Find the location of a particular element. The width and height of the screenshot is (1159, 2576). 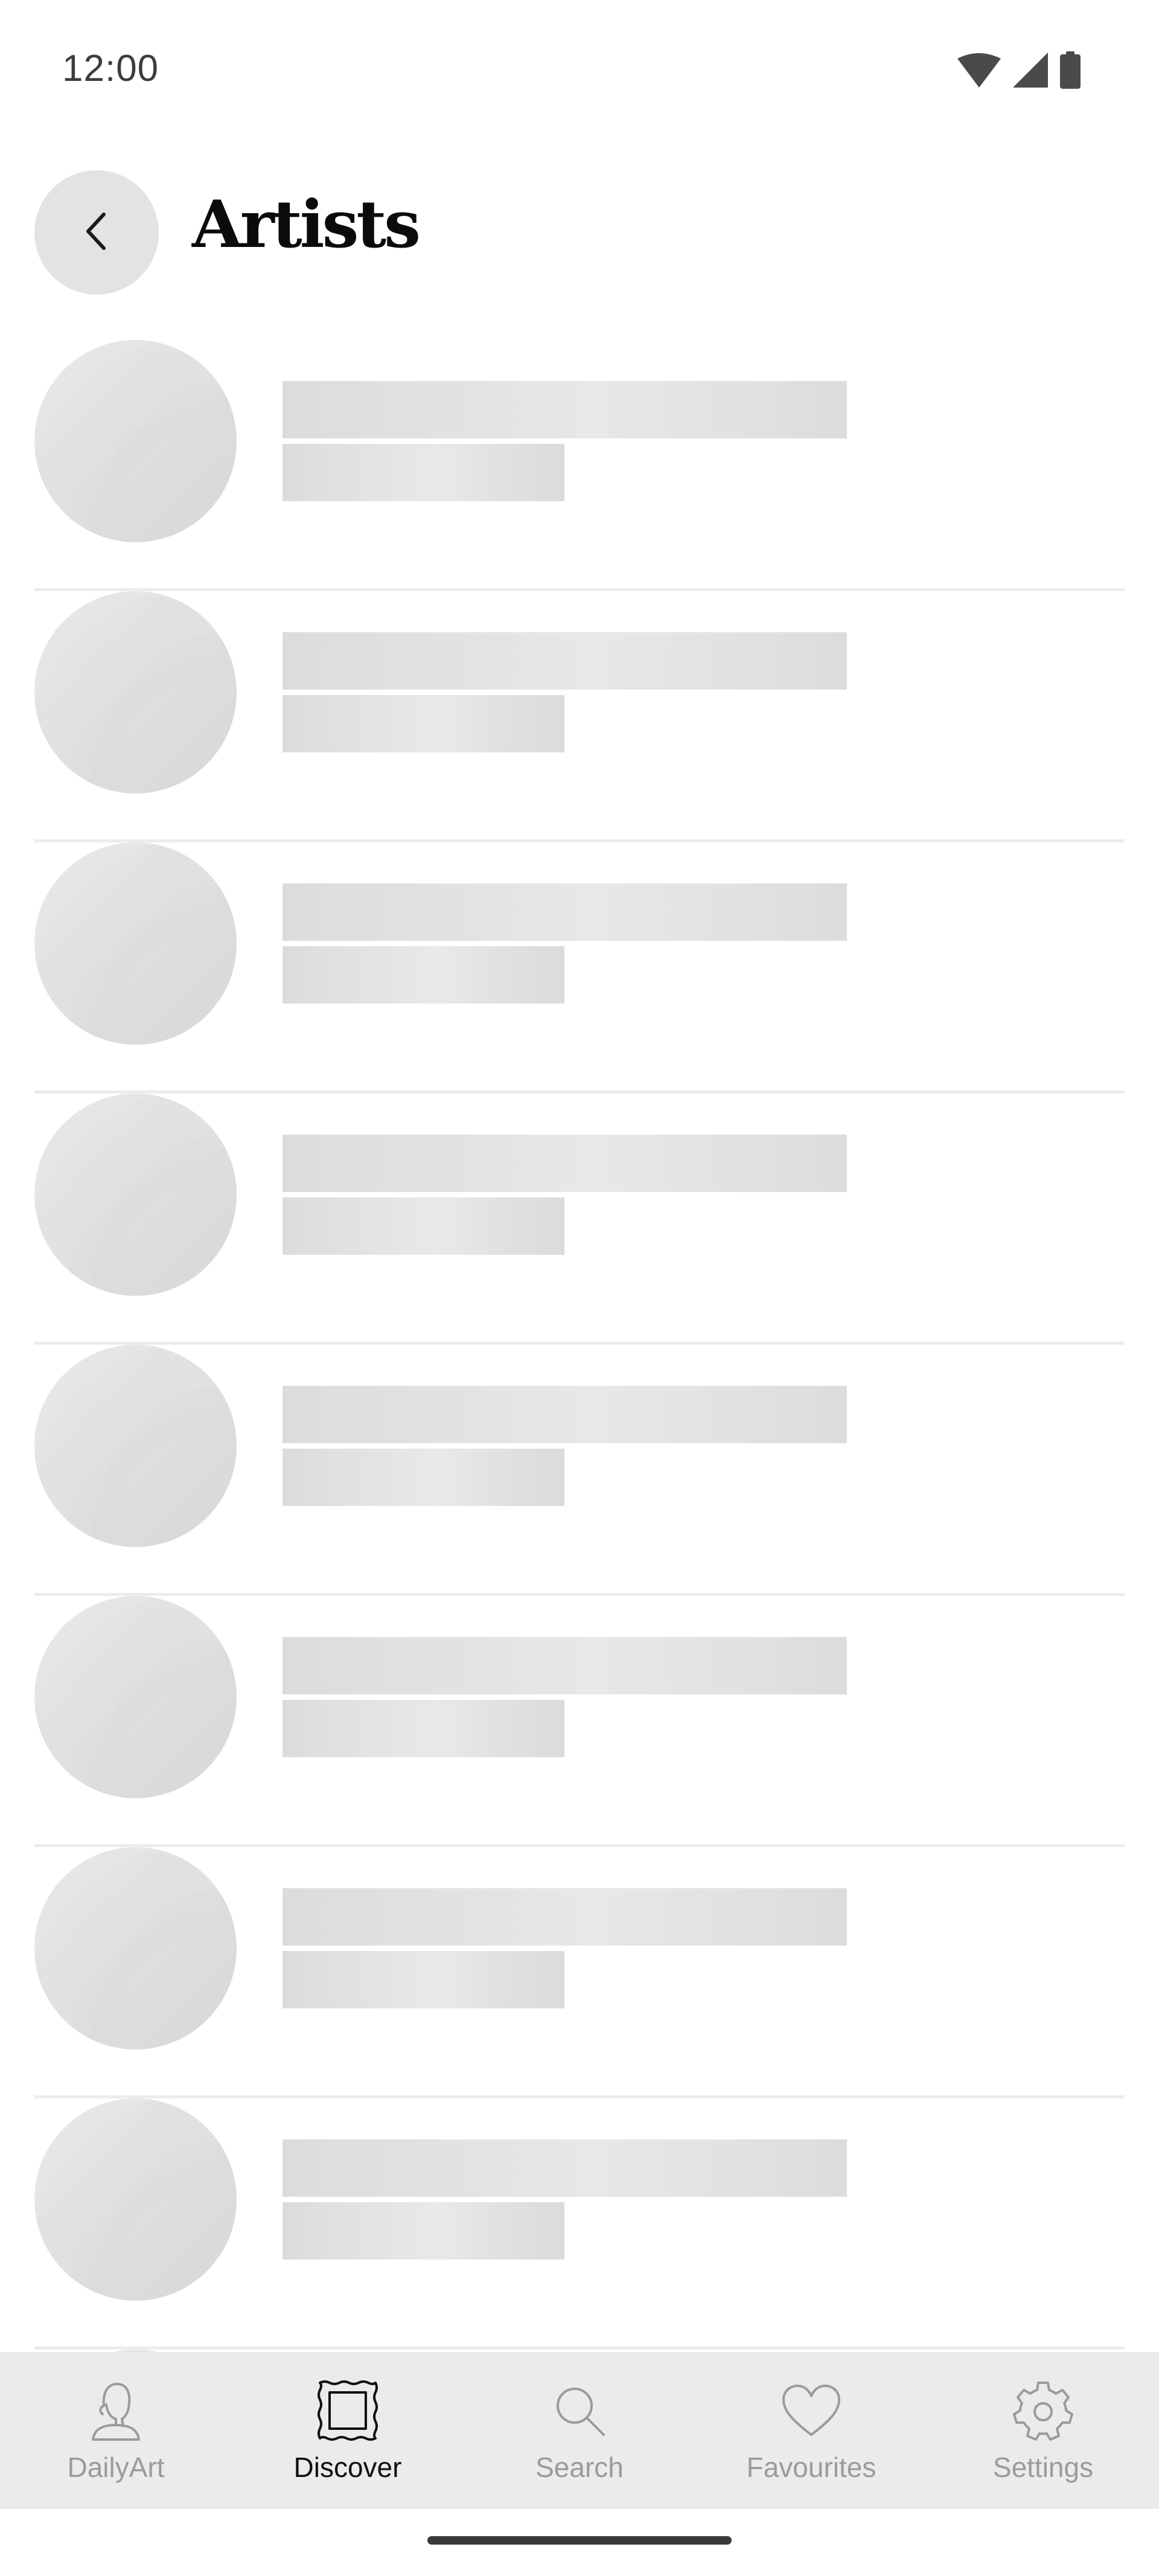

gear-icon is located at coordinates (1043, 2410).